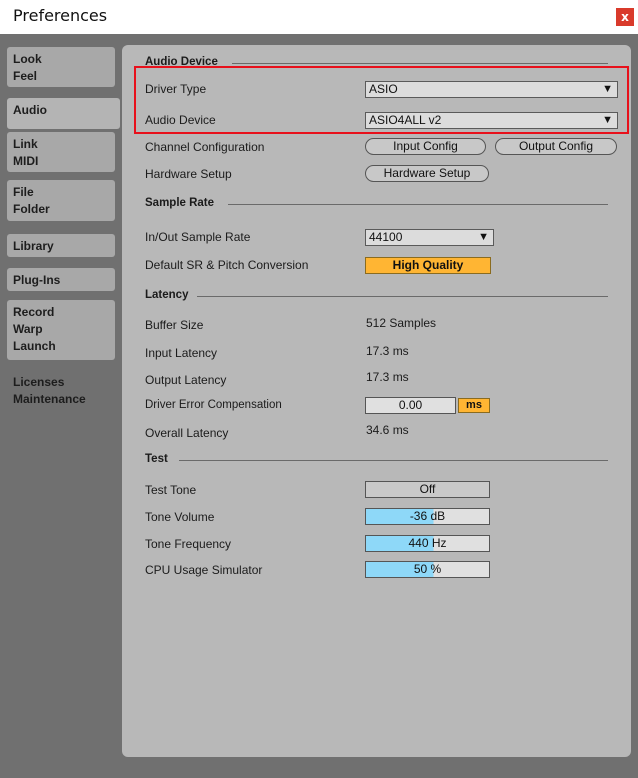 This screenshot has width=638, height=778. I want to click on driver-type-value: ASIO, so click(383, 89).